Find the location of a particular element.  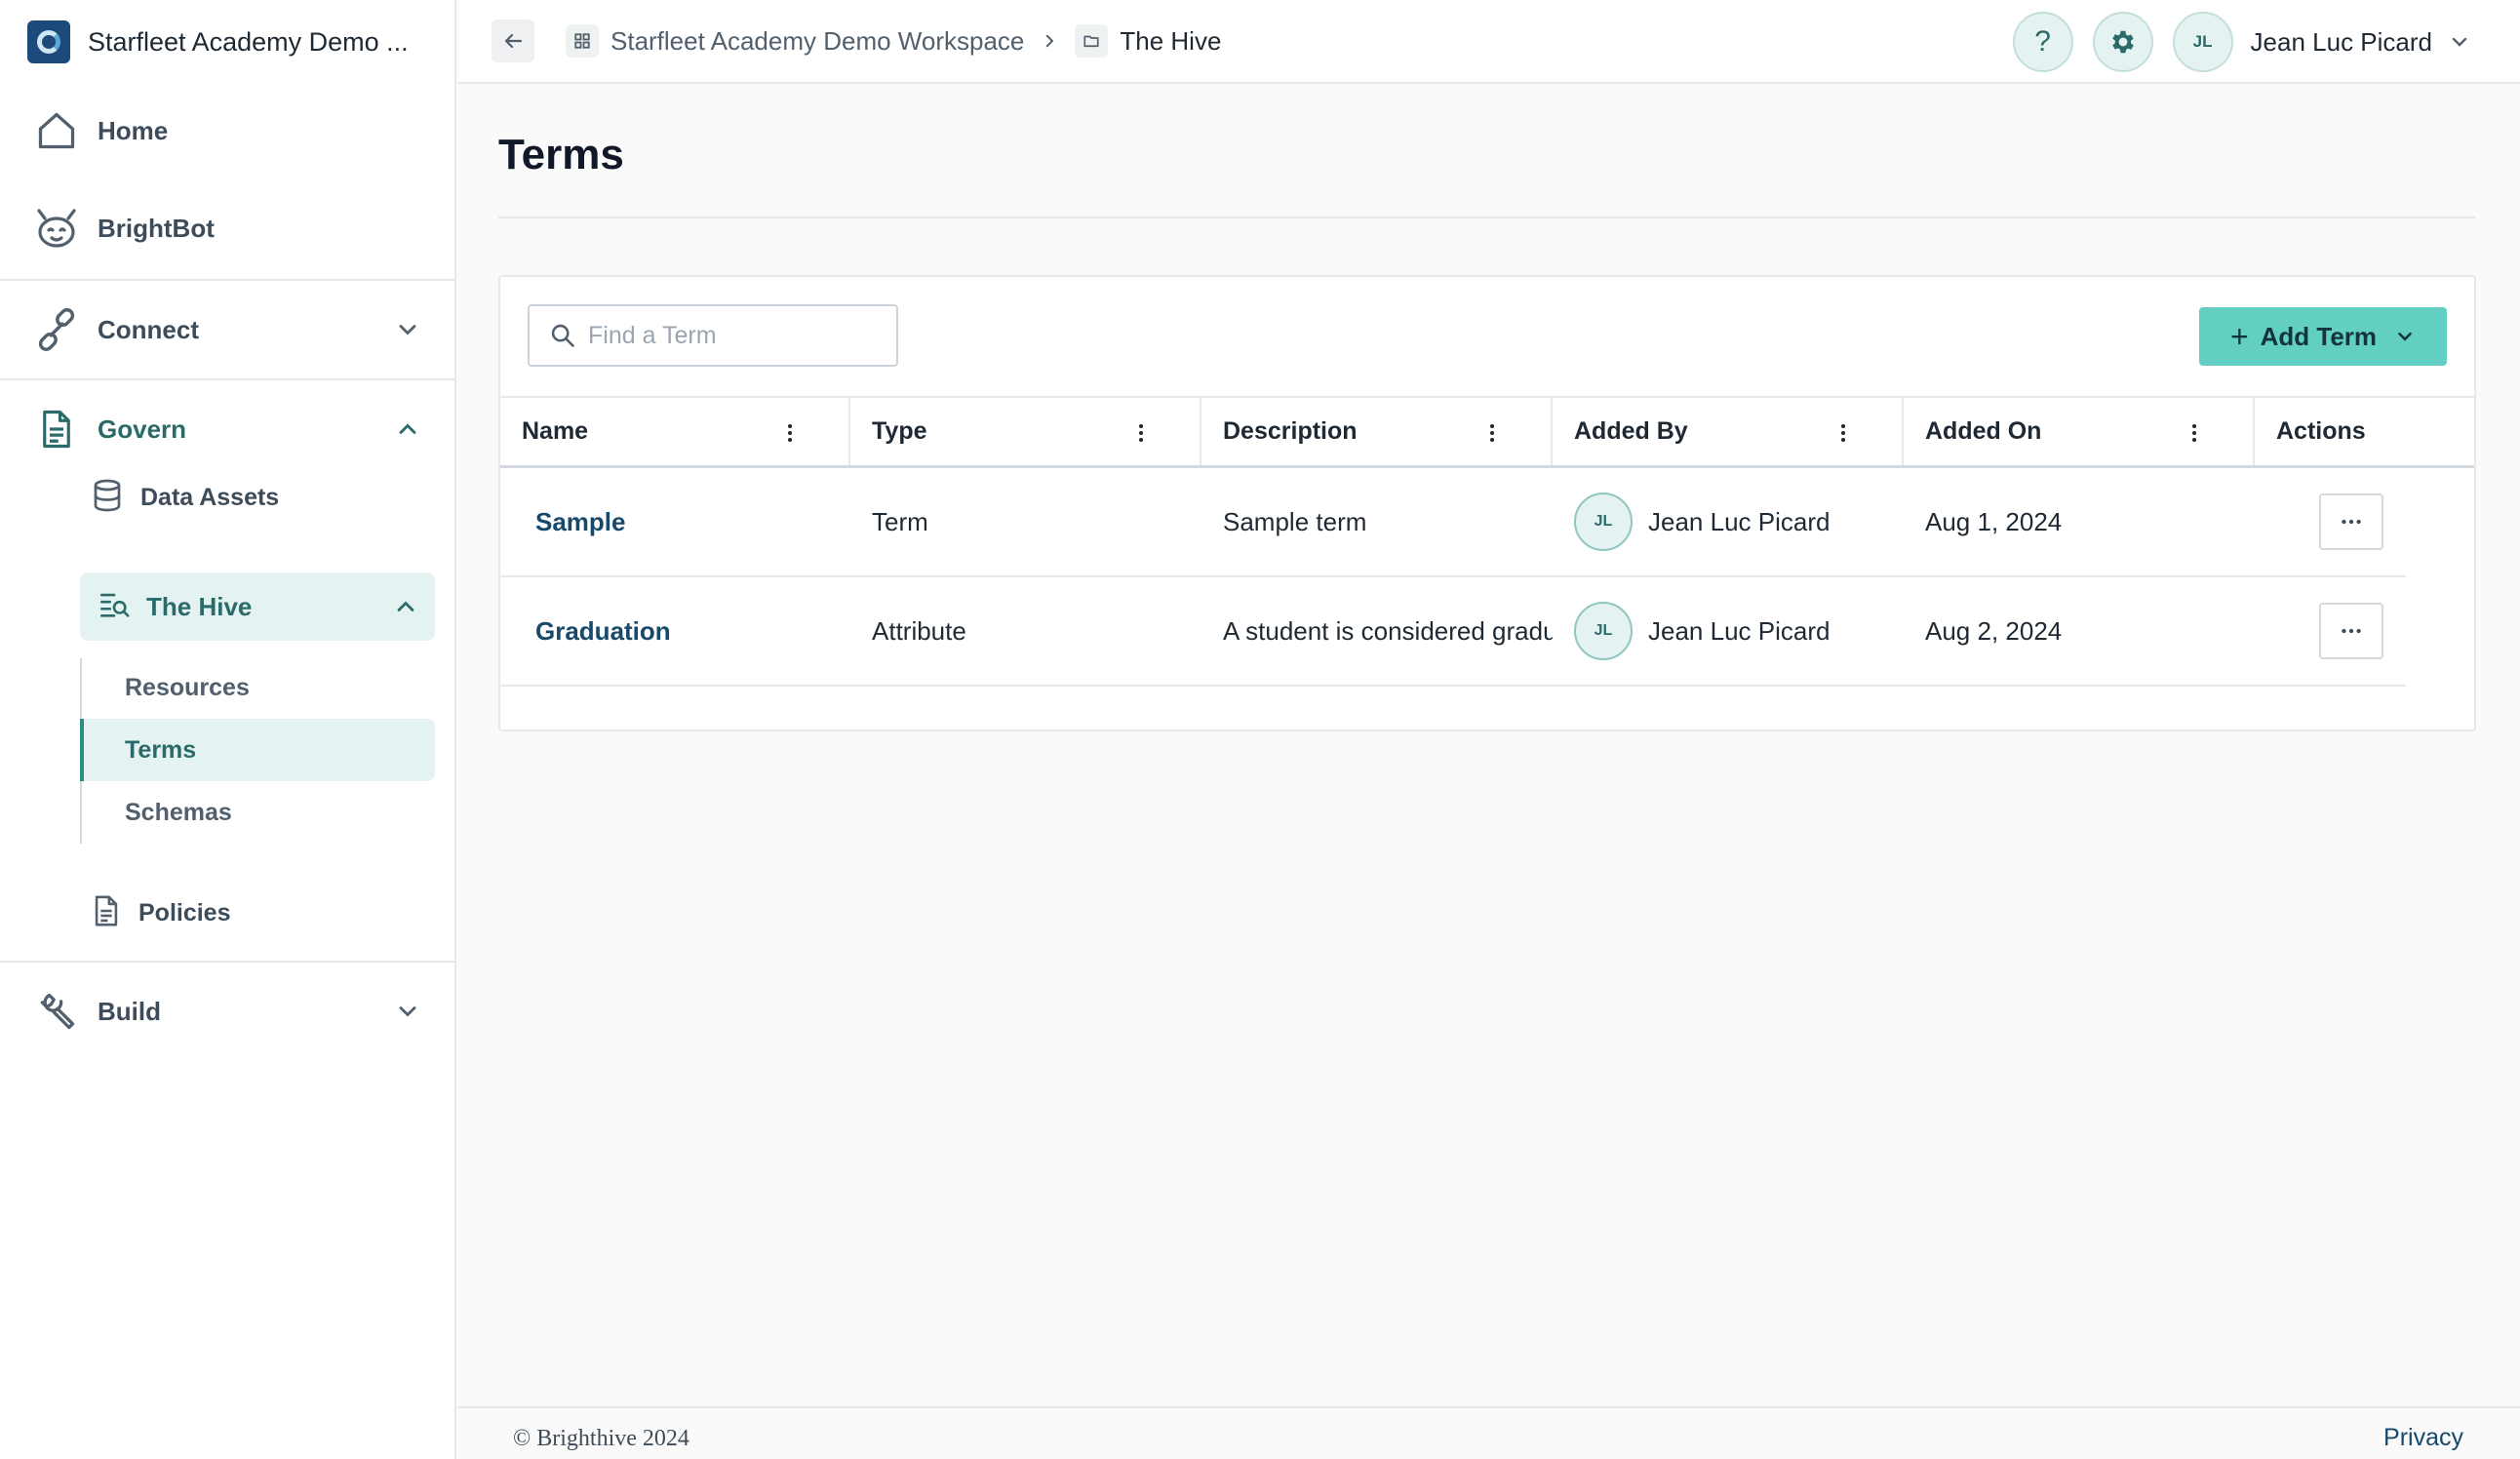

term-name-link: Sample is located at coordinates (675, 521).